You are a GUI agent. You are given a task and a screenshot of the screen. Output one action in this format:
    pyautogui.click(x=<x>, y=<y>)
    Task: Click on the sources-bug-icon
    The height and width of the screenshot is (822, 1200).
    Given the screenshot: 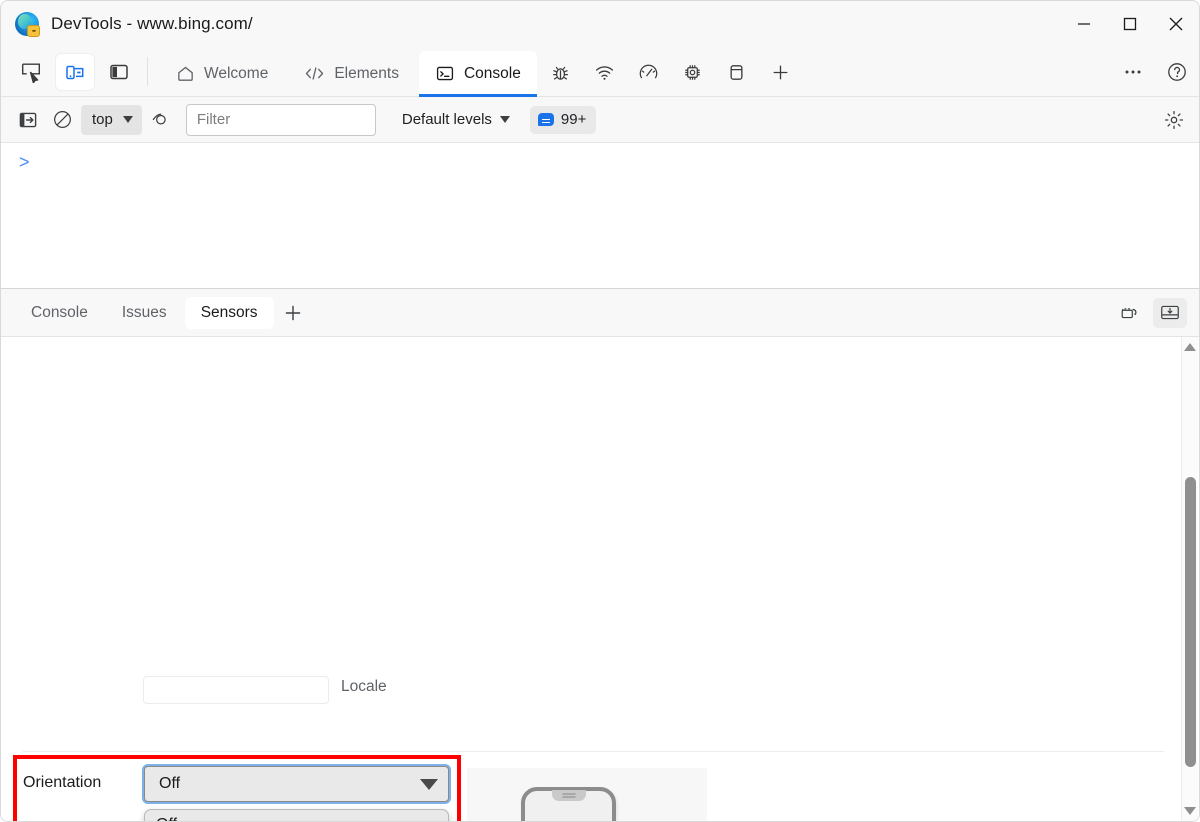 What is the action you would take?
    pyautogui.click(x=561, y=72)
    